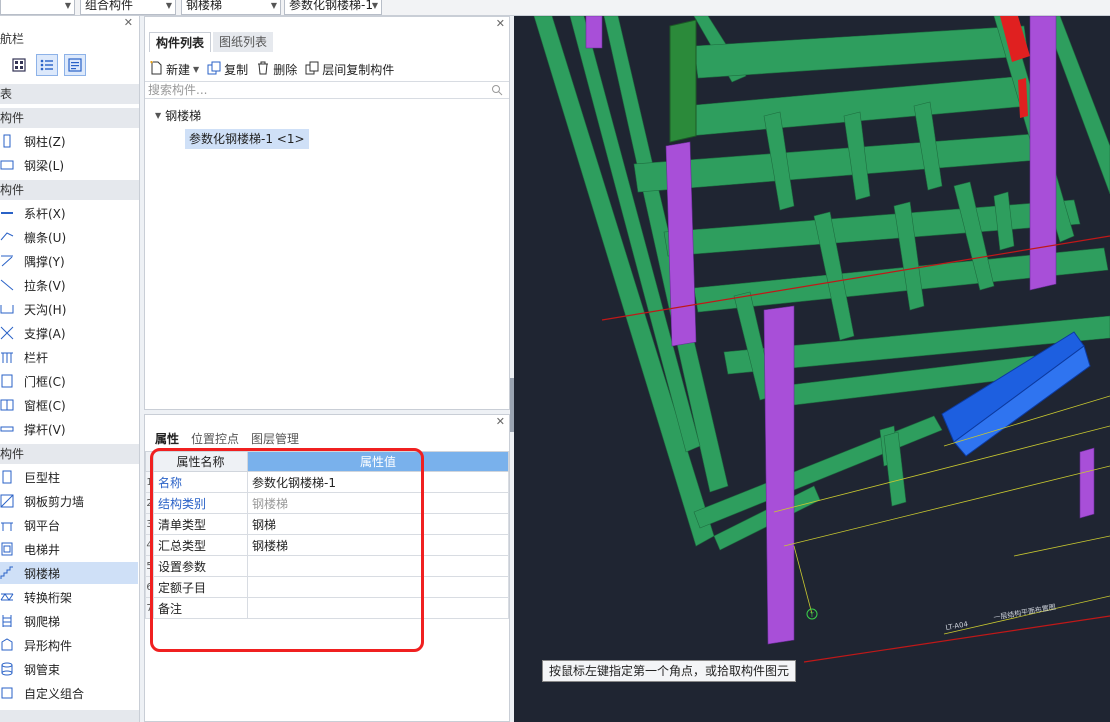 The image size is (1110, 722). Describe the element at coordinates (7, 693) in the screenshot. I see `custom-combo-icon` at that location.